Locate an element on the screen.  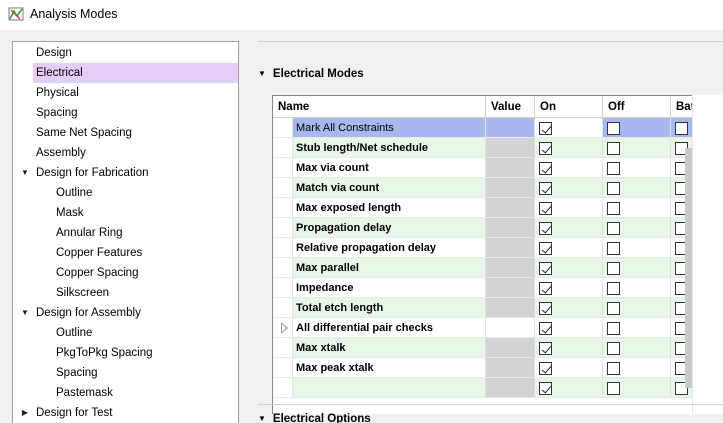
table-row: Total etch length is located at coordinates (483, 308).